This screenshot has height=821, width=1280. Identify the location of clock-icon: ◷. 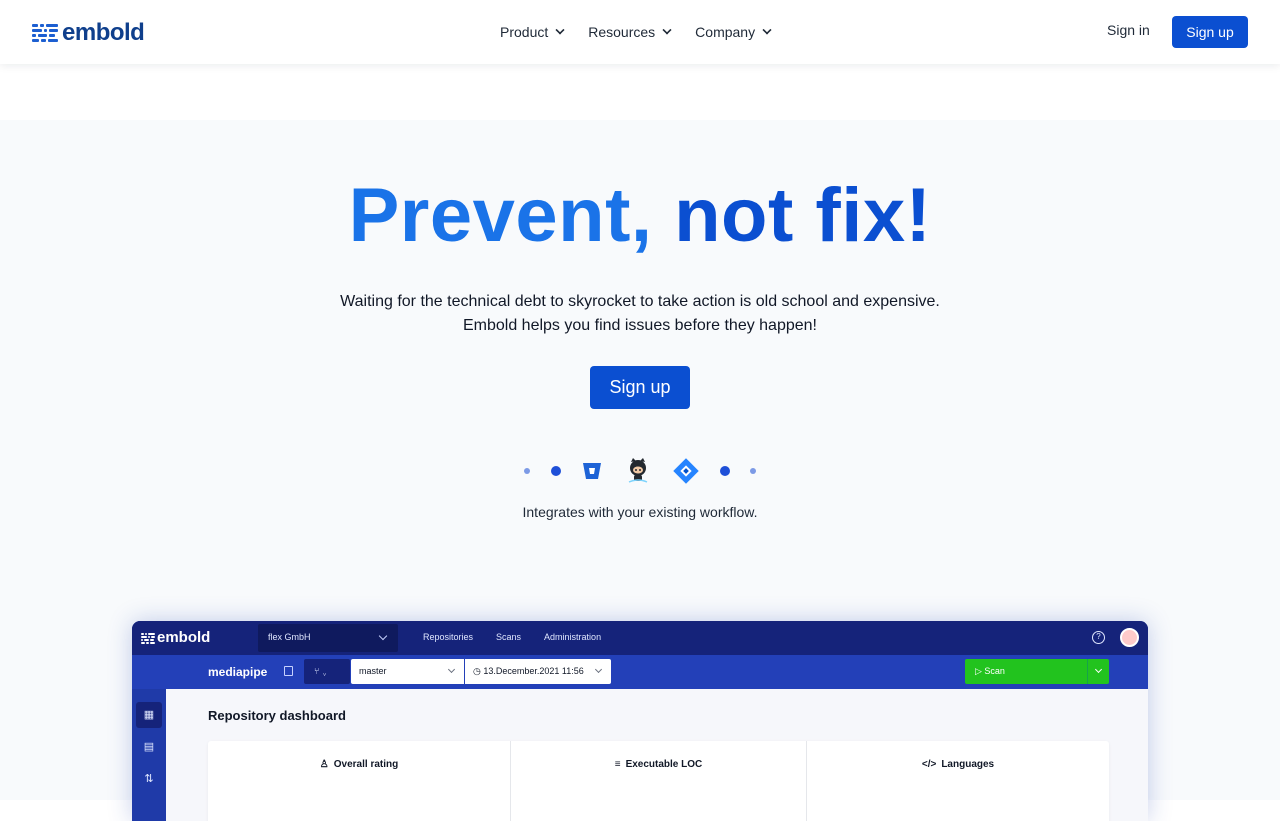
(478, 671).